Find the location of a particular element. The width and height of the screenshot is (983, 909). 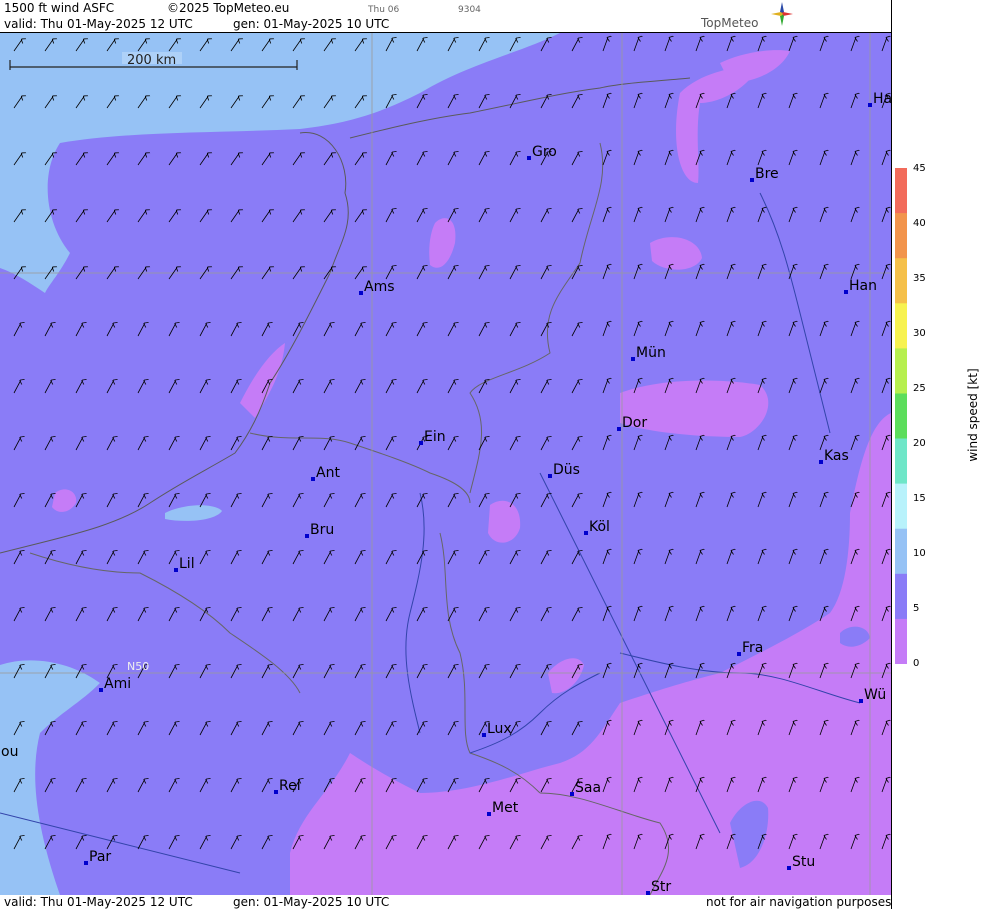

city-marker: Par is located at coordinates (97, 857).